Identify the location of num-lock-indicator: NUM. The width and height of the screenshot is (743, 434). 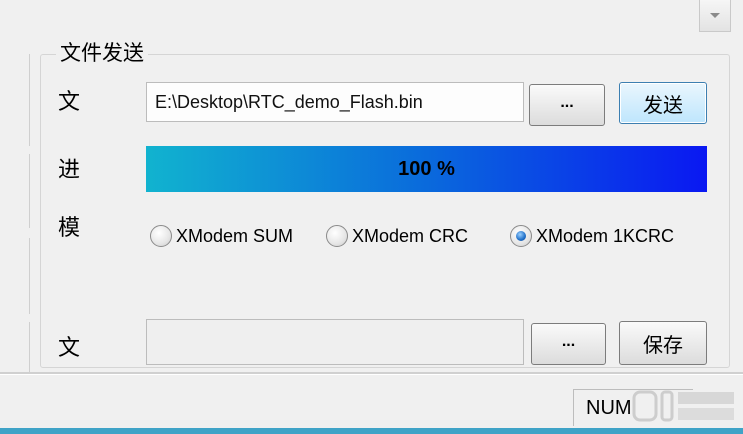
(609, 408).